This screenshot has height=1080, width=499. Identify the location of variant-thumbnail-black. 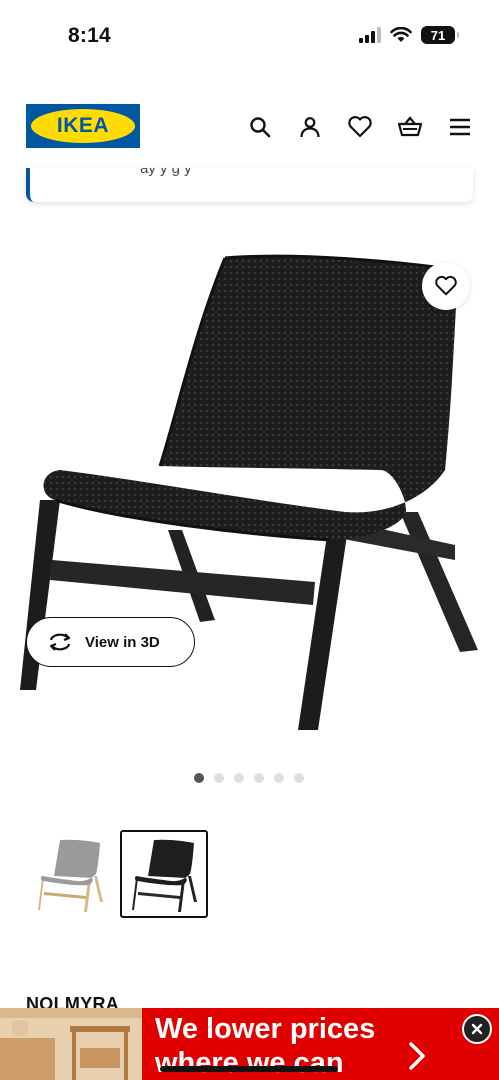
(164, 874).